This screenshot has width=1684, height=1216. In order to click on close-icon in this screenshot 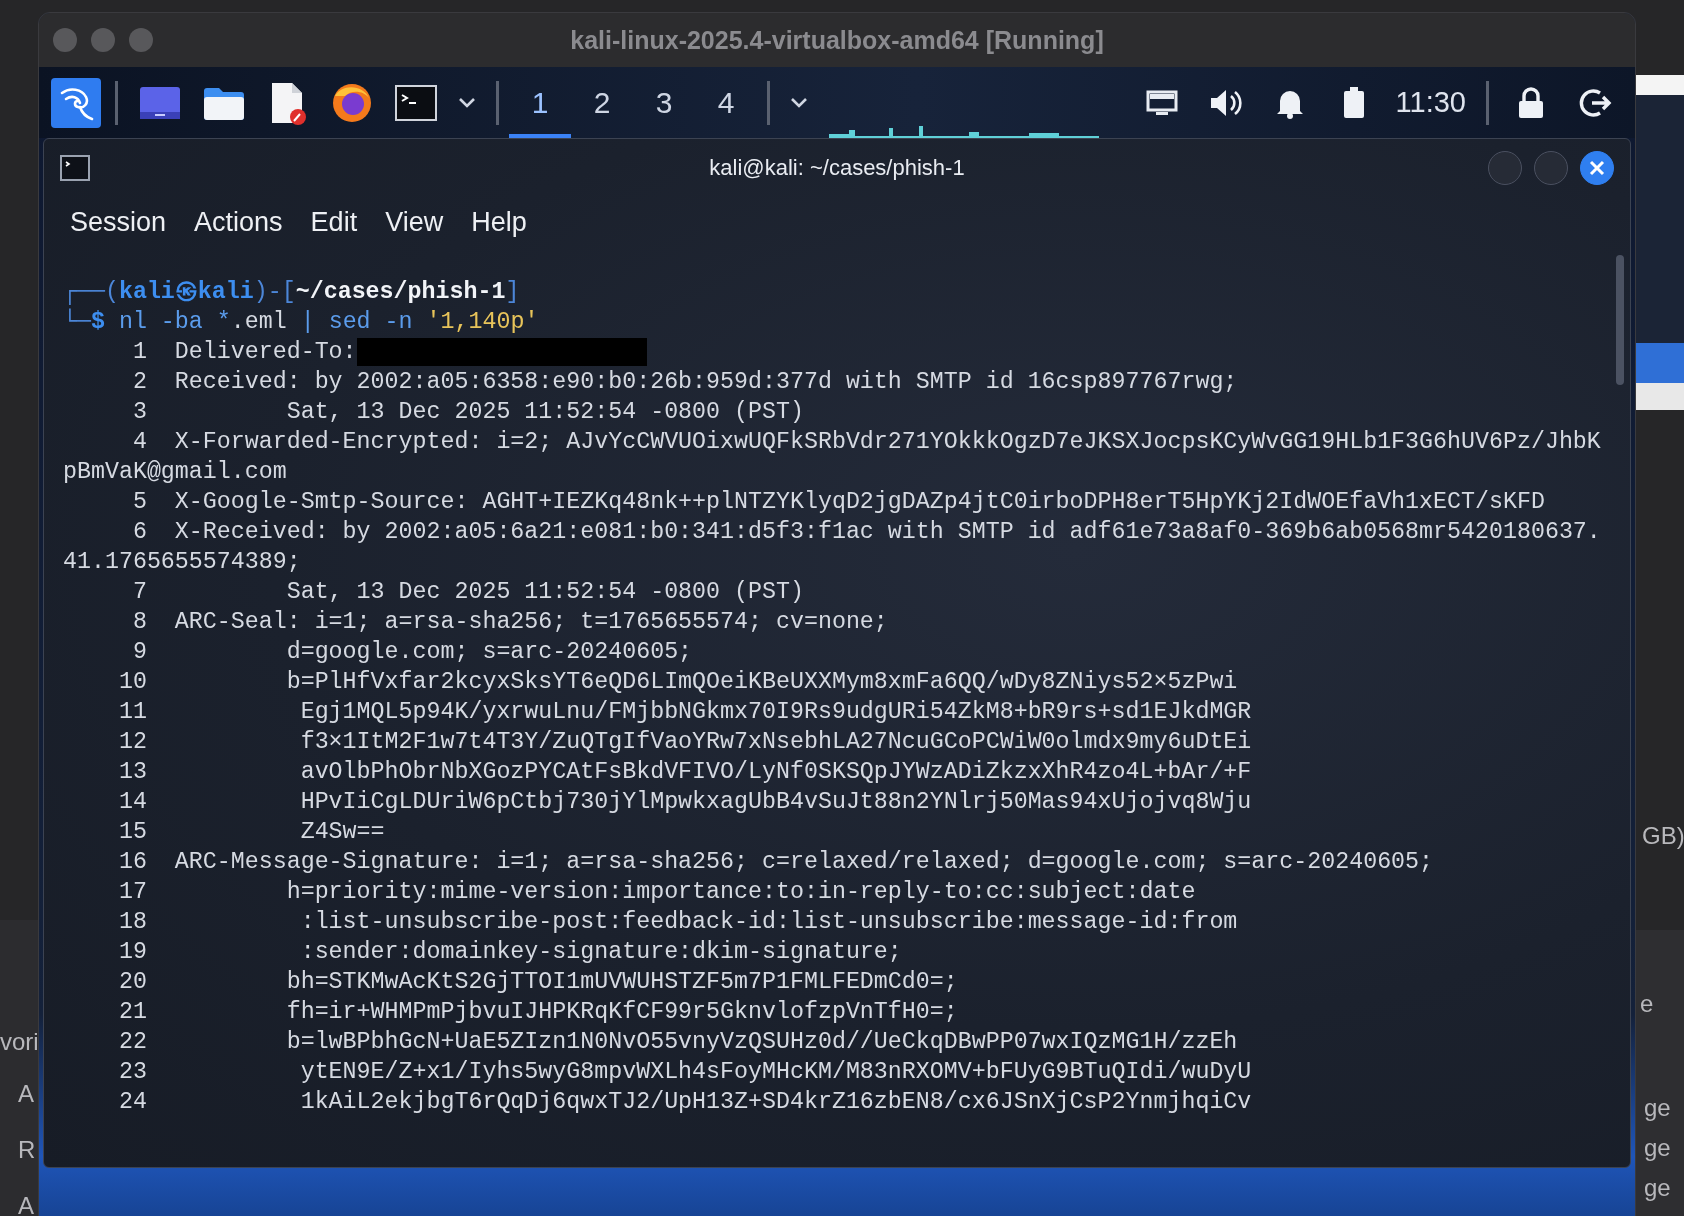, I will do `click(1597, 168)`.